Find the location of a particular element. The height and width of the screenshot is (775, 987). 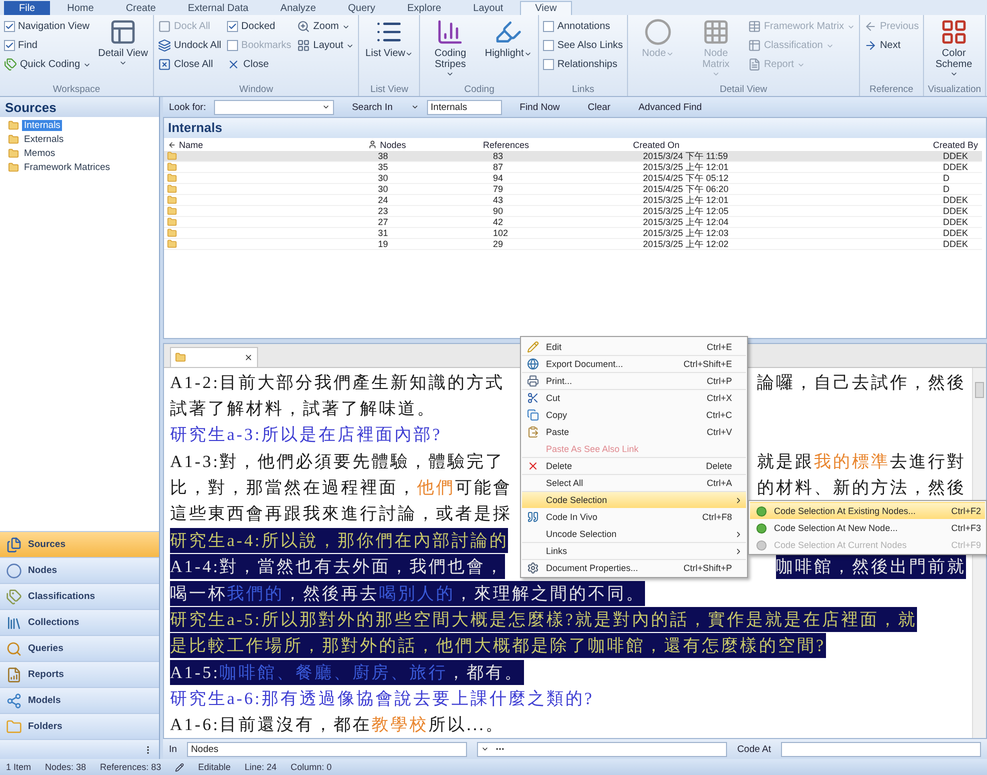

delete-icon is located at coordinates (533, 466).